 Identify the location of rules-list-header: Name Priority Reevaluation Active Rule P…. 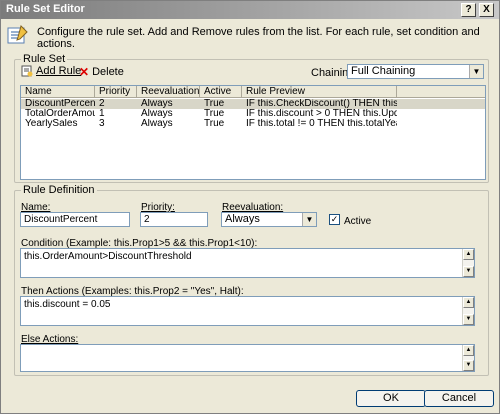
(253, 92).